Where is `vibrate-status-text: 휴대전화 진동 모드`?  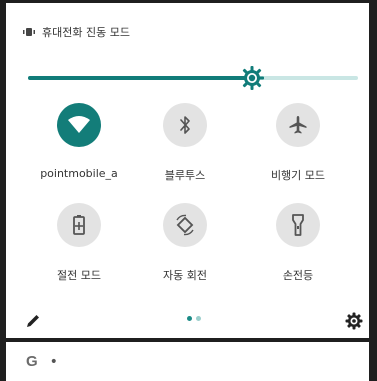 vibrate-status-text: 휴대전화 진동 모드 is located at coordinates (86, 32).